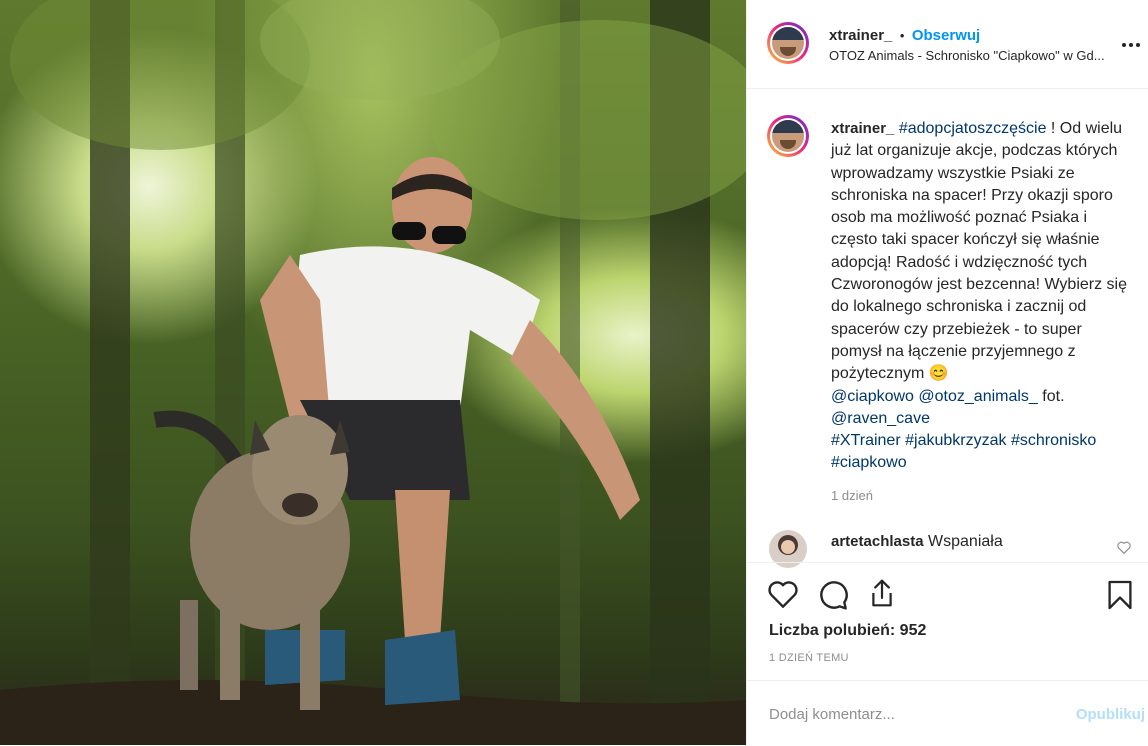 The image size is (1148, 746). Describe the element at coordinates (847, 631) in the screenshot. I see `likes-count: Liczba polubień: 952` at that location.